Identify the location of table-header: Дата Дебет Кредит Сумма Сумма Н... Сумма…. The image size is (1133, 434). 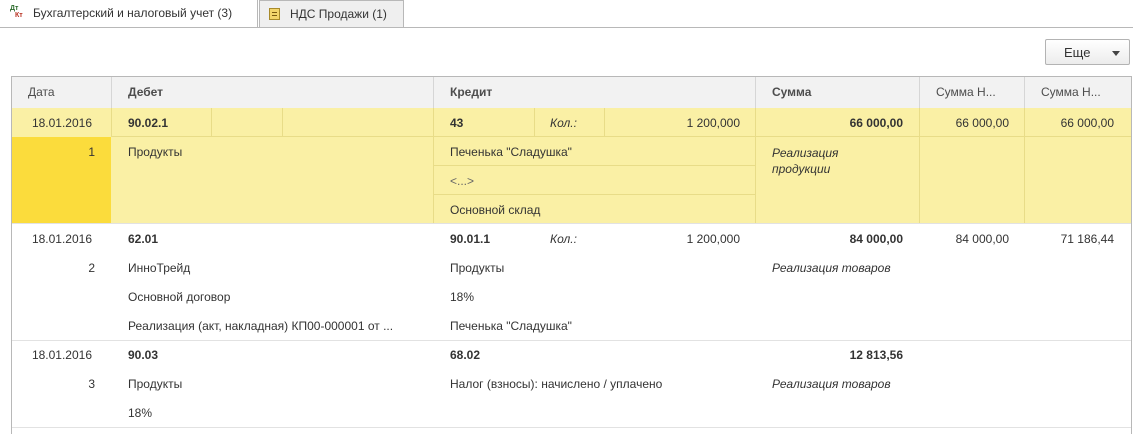
(571, 93).